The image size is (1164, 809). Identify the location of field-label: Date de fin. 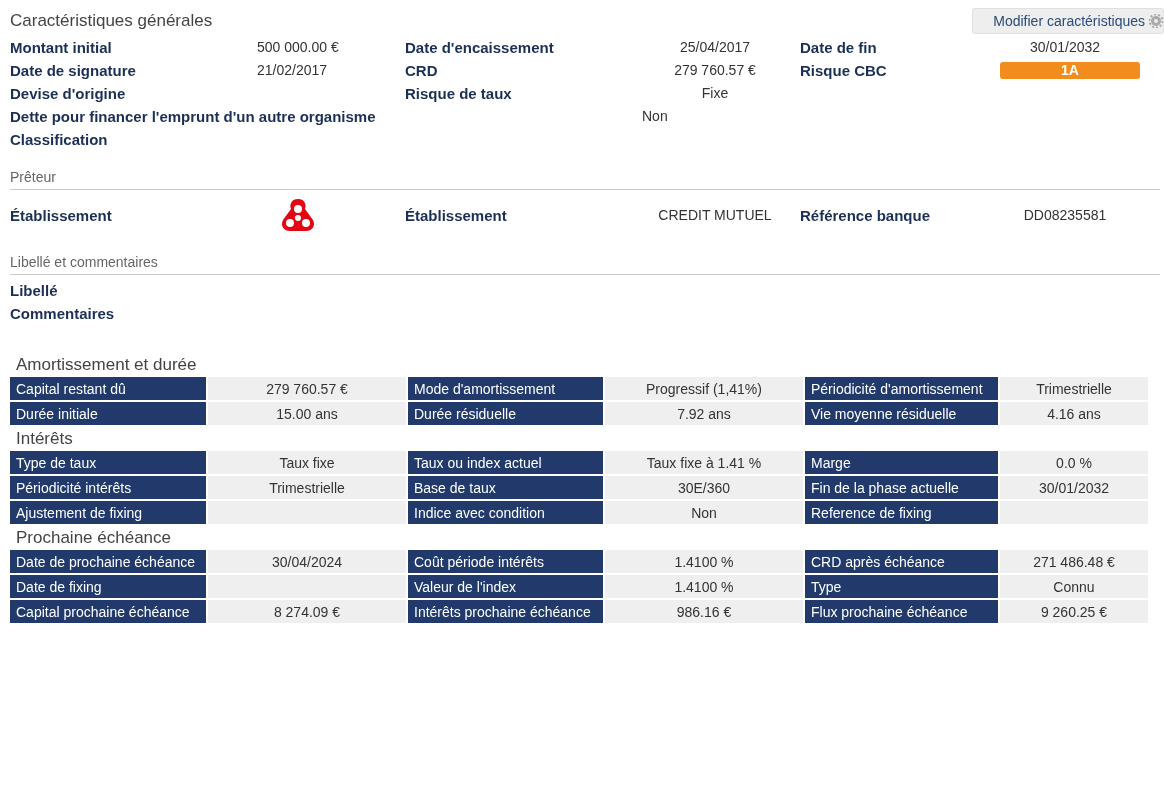
(839, 48).